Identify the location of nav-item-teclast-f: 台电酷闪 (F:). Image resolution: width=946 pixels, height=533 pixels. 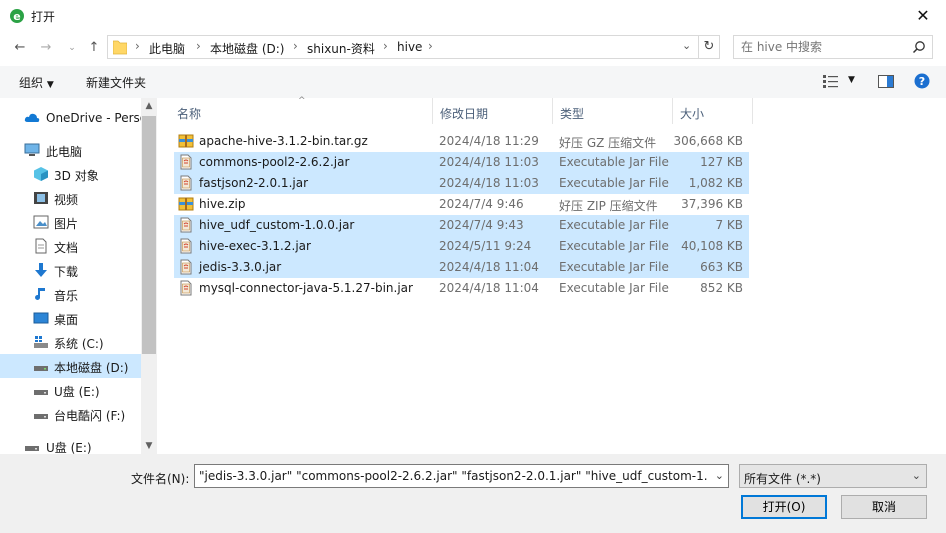
(70, 414).